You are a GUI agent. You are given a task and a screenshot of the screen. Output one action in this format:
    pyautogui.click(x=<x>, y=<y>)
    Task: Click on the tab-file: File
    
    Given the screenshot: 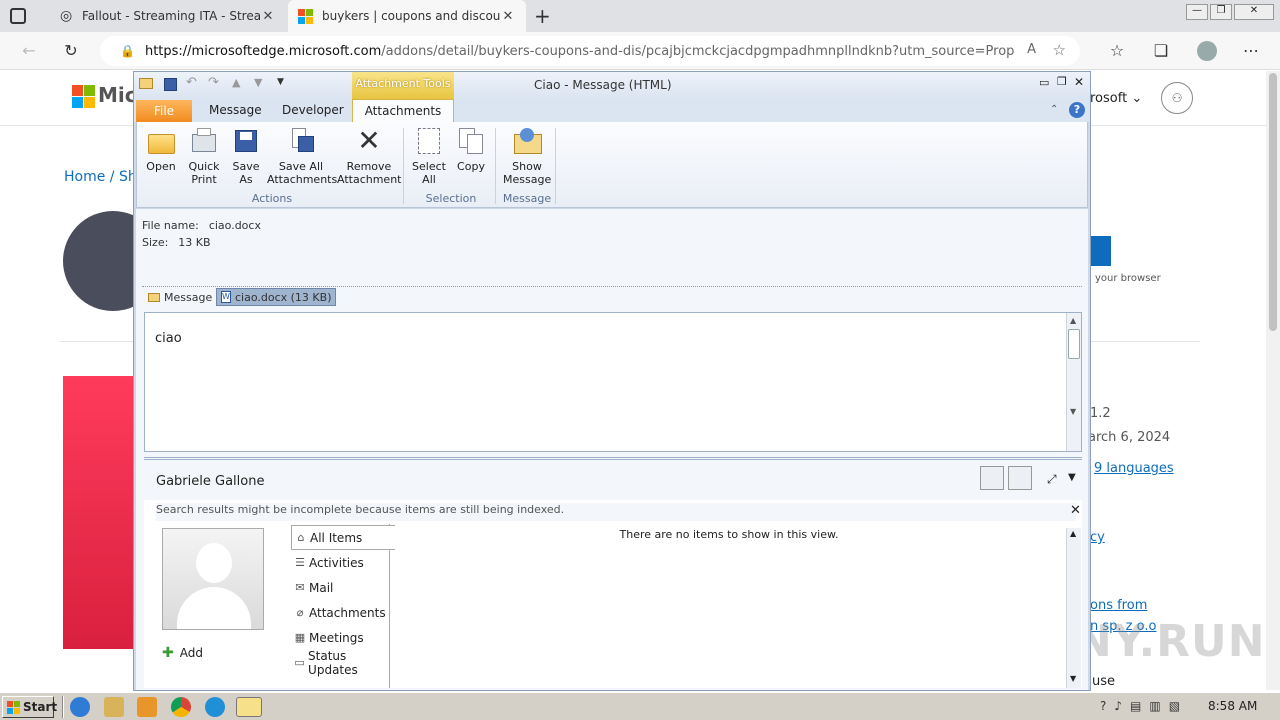 What is the action you would take?
    pyautogui.click(x=164, y=111)
    